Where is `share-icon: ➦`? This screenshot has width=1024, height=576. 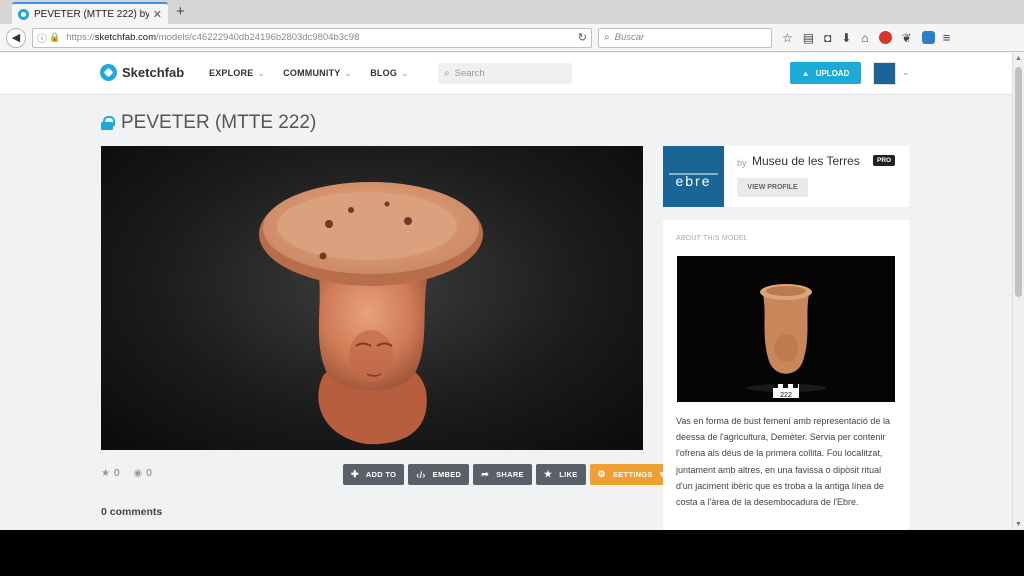
share-icon: ➦ is located at coordinates (485, 474).